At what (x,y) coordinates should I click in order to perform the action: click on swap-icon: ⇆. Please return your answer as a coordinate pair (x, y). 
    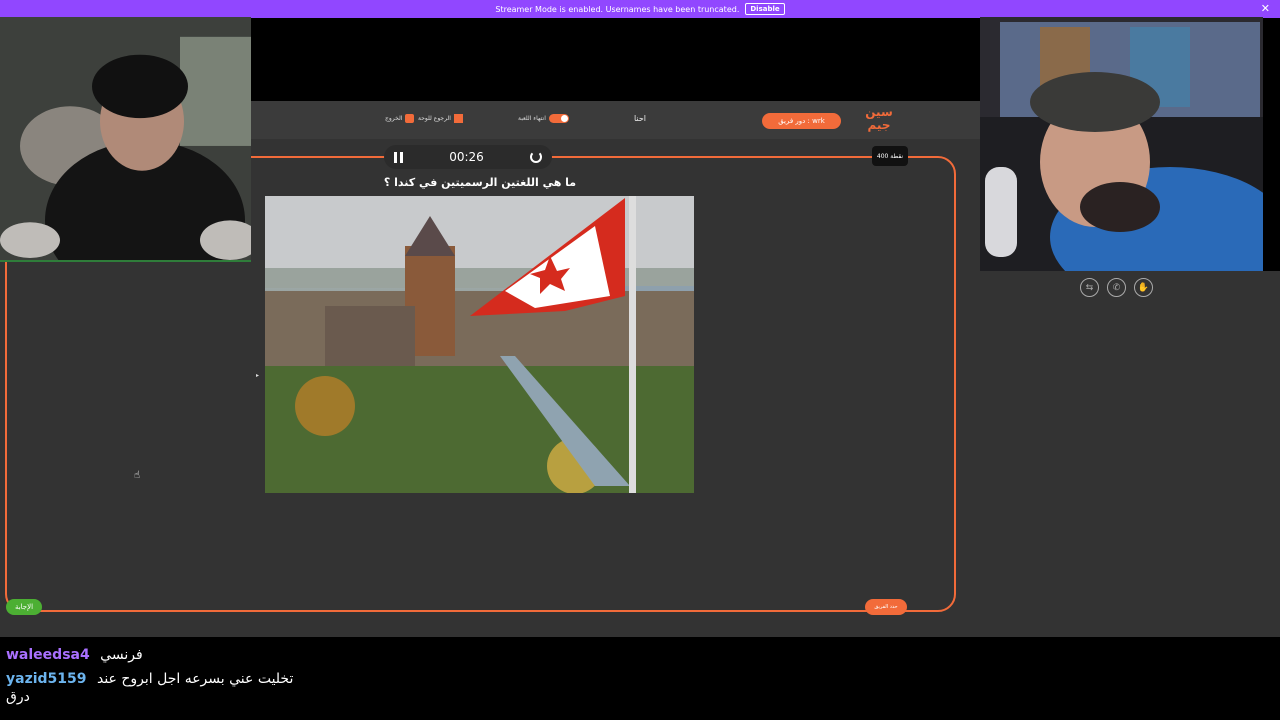
    Looking at the image, I should click on (1089, 287).